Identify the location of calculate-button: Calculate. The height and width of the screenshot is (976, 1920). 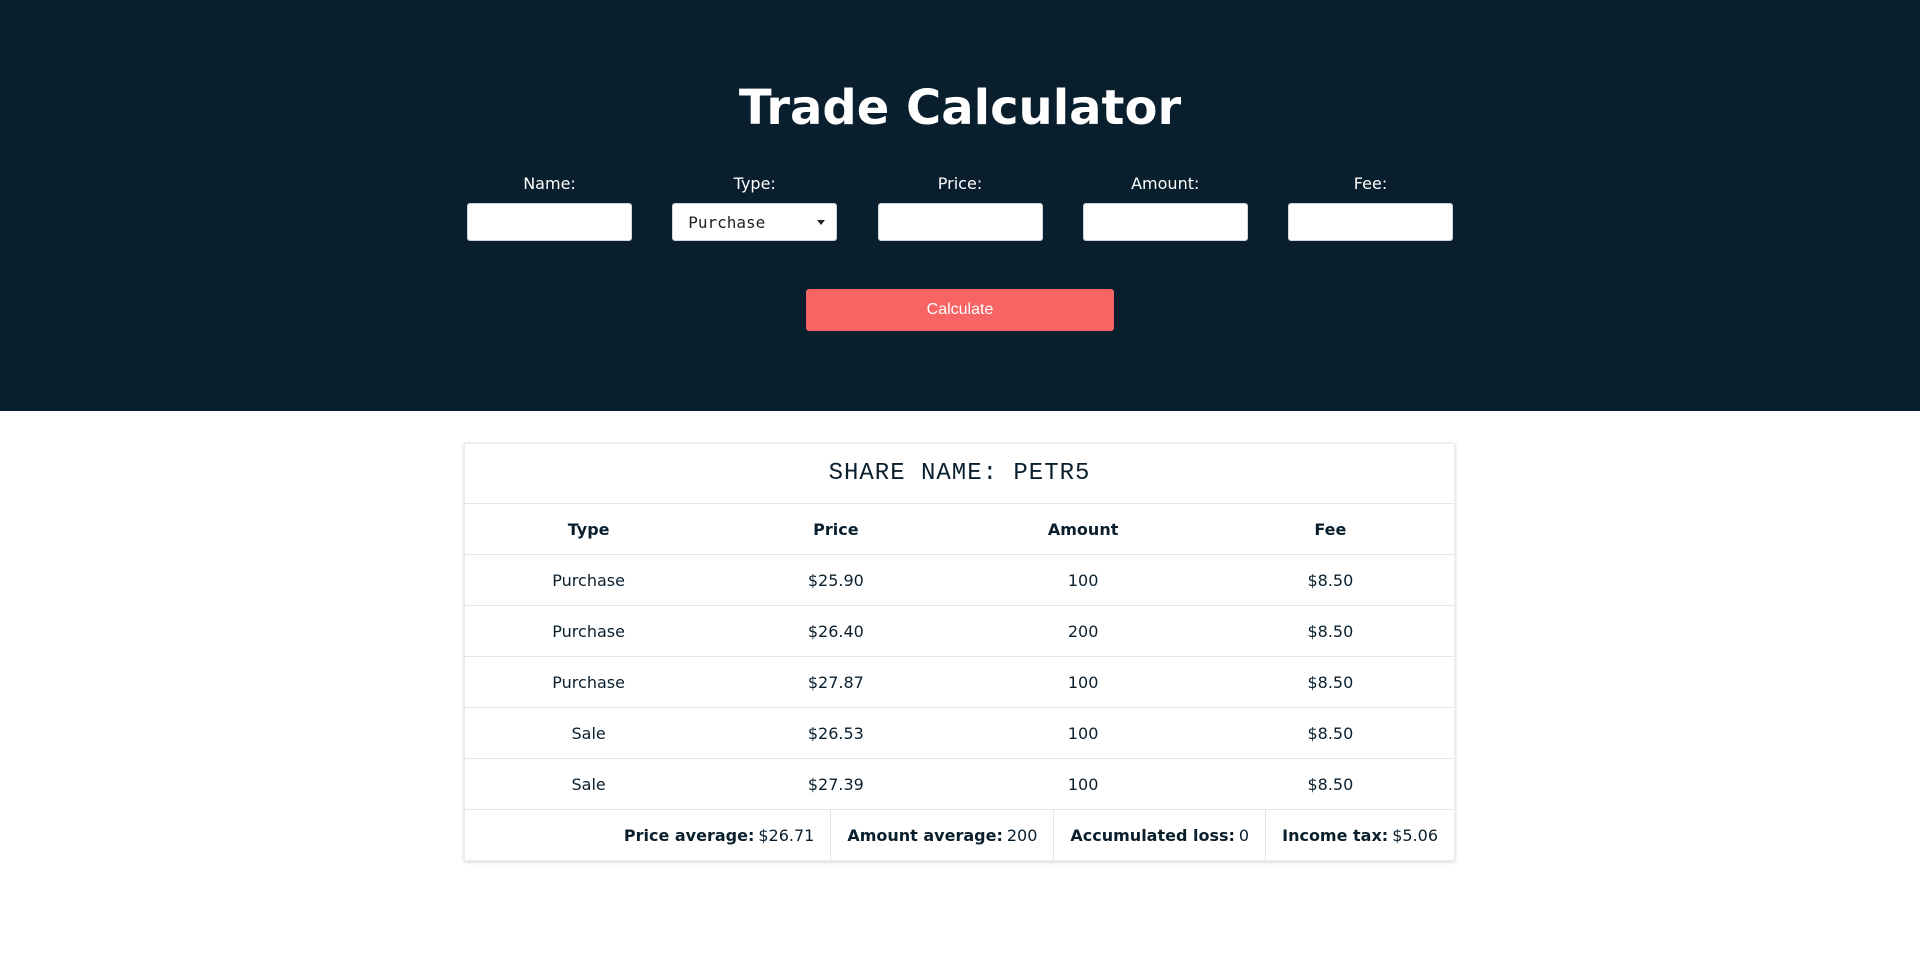
(960, 310).